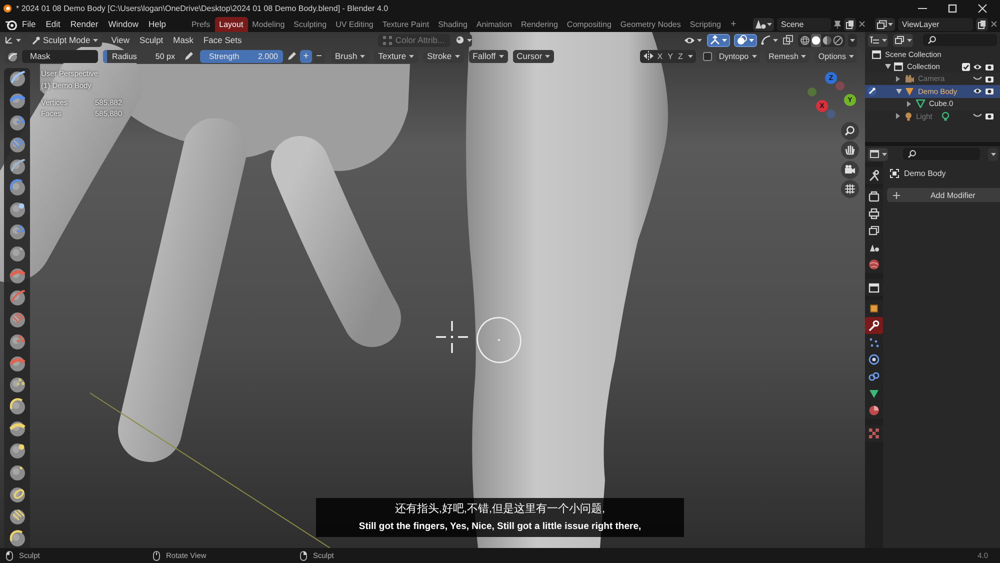  Describe the element at coordinates (11, 24) in the screenshot. I see `logo-icon` at that location.